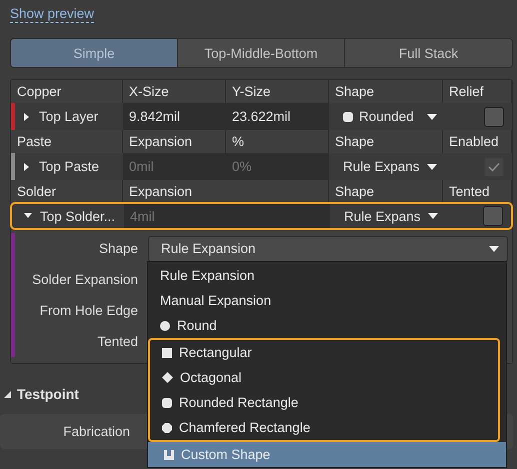 The width and height of the screenshot is (517, 469). I want to click on option-label: Round, so click(197, 325).